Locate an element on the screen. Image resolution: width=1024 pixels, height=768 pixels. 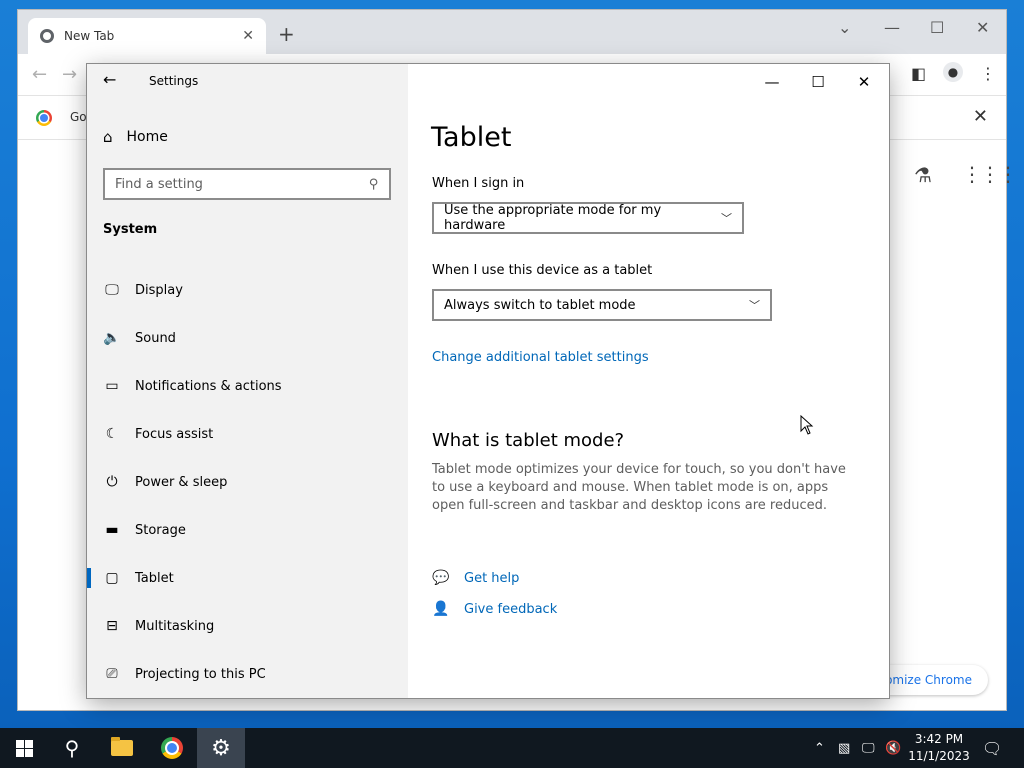
chrome-side-panel-icon: ◧ is located at coordinates (918, 73).